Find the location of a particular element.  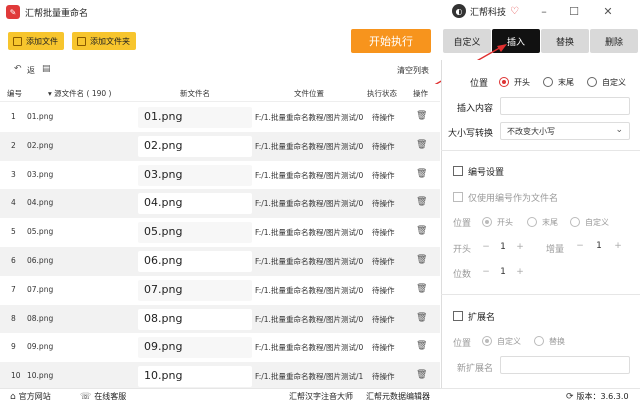

add-folder-icon is located at coordinates (81, 41).